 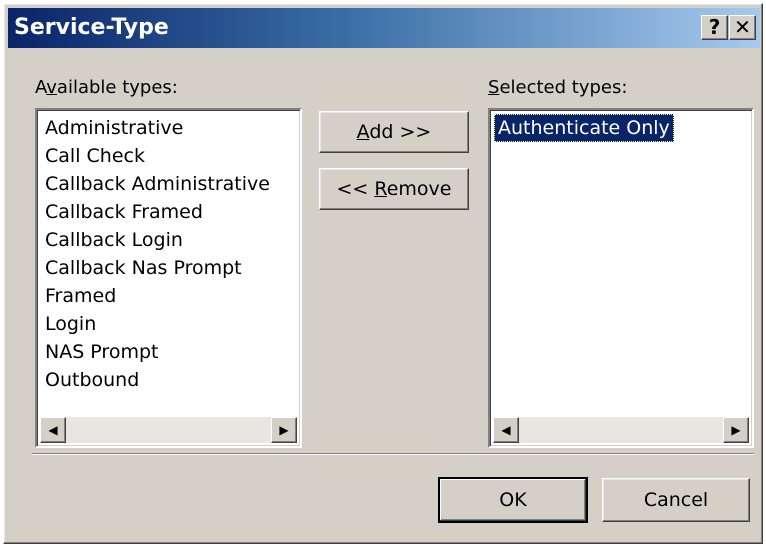 I want to click on list-item: Callback Framed, so click(x=170, y=212).